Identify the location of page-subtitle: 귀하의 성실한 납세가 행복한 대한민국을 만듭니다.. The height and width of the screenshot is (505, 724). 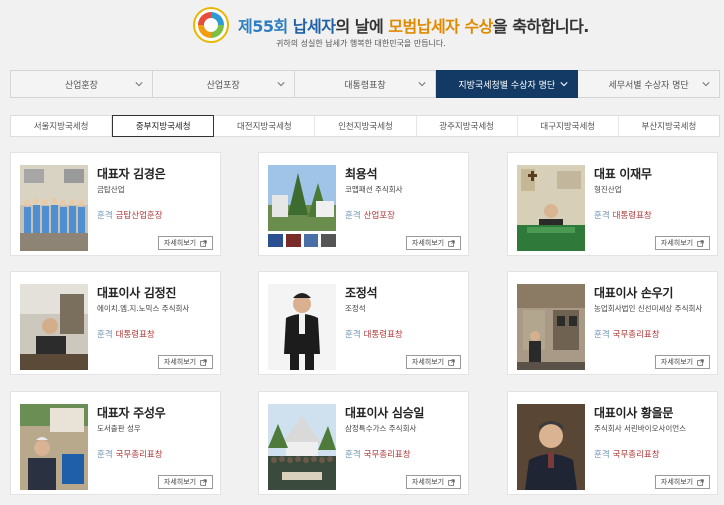
(361, 43).